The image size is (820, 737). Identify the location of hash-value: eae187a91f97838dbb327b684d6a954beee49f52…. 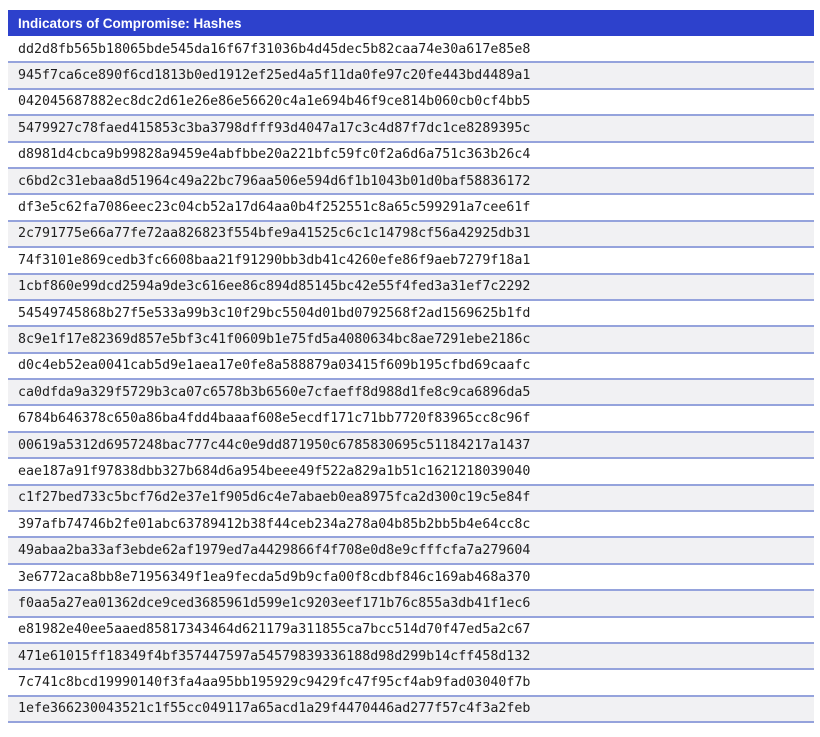
(274, 471).